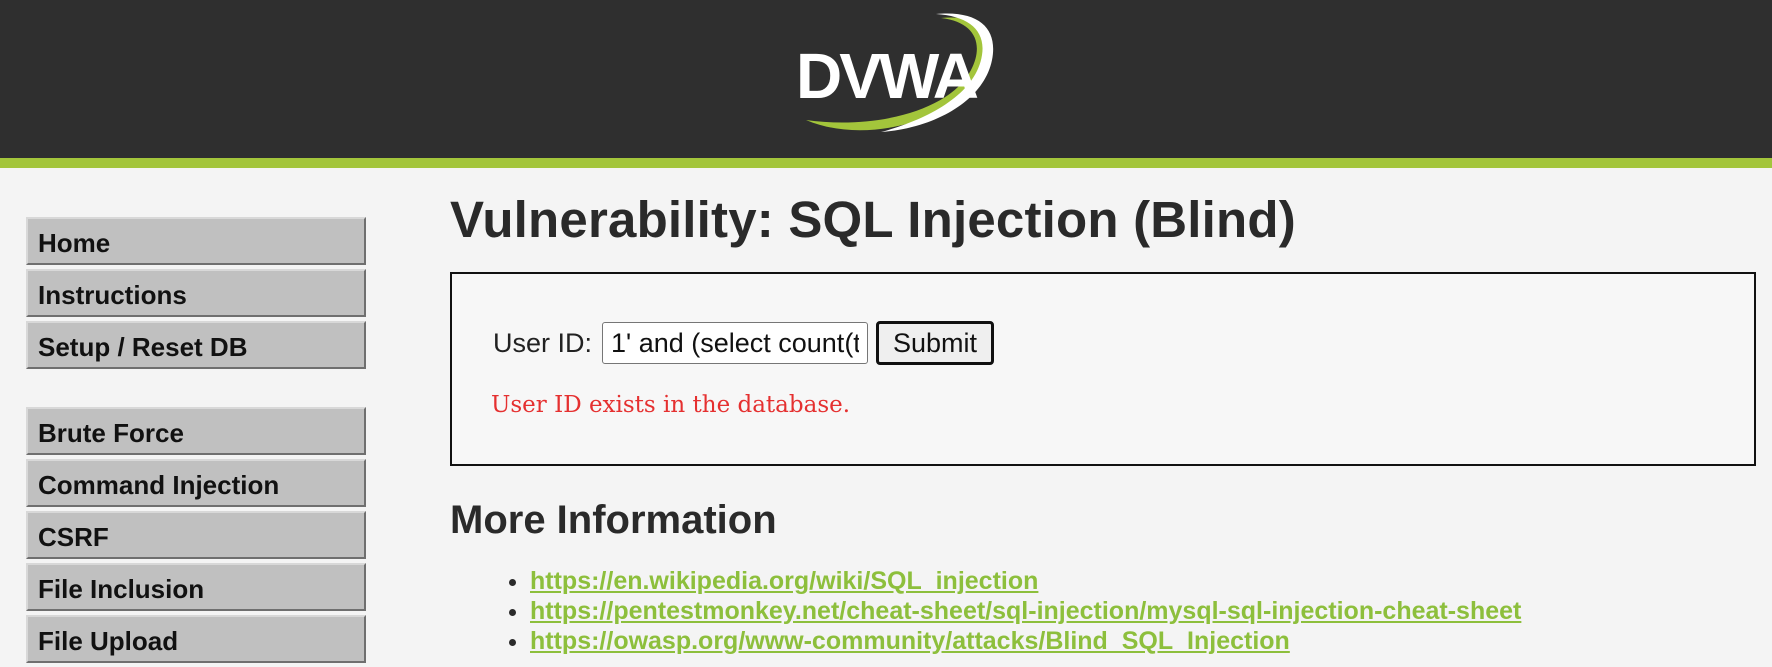 Image resolution: width=1772 pixels, height=667 pixels. What do you see at coordinates (543, 342) in the screenshot?
I see `user-id-label: User ID:` at bounding box center [543, 342].